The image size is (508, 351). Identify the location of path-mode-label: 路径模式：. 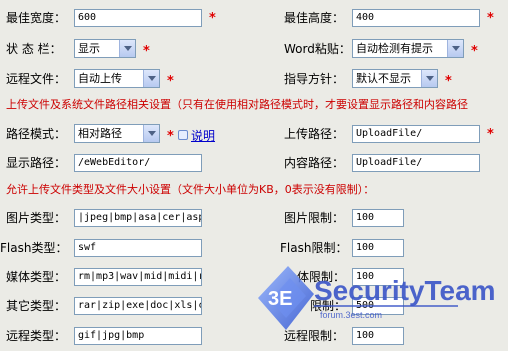
(36, 134).